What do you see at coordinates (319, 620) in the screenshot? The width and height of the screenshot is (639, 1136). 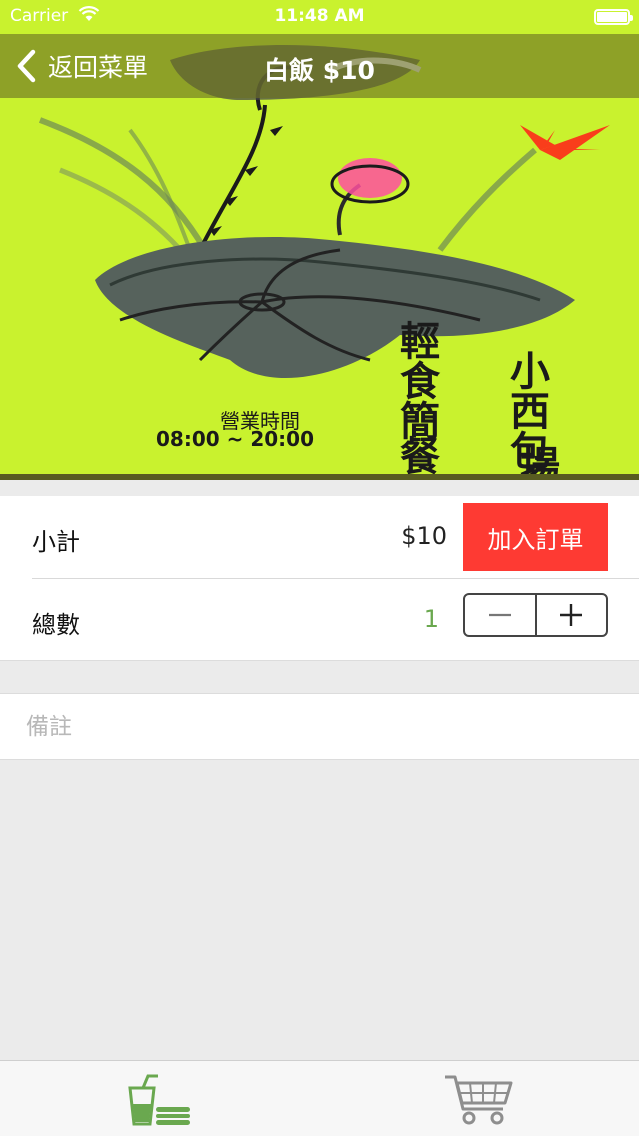 I see `quantity-row: 總數 1` at bounding box center [319, 620].